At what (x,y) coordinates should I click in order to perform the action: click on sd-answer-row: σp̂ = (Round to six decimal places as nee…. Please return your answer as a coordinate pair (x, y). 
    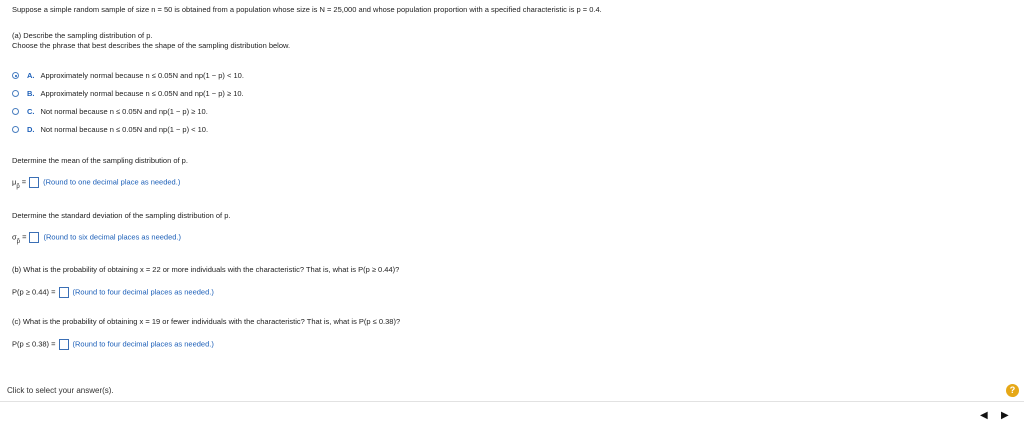
    Looking at the image, I should click on (97, 239).